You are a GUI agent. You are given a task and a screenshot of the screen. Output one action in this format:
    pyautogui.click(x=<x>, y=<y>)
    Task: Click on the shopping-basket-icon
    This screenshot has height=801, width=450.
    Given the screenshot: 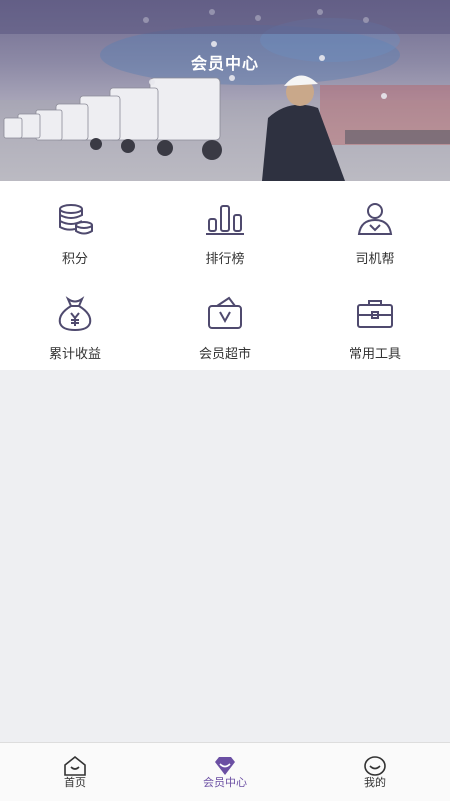 What is the action you would take?
    pyautogui.click(x=225, y=312)
    